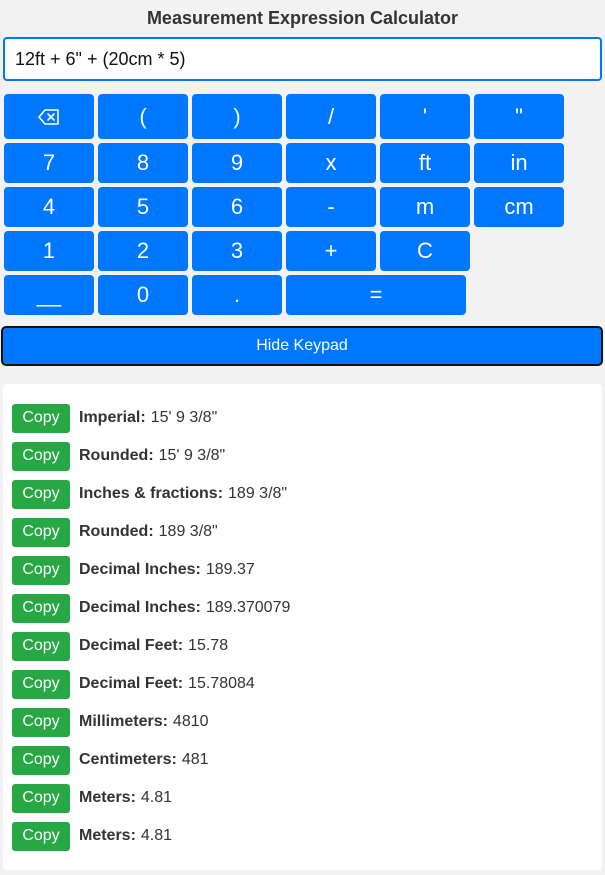 The width and height of the screenshot is (605, 875). What do you see at coordinates (237, 295) in the screenshot?
I see `decimal-point-key: .` at bounding box center [237, 295].